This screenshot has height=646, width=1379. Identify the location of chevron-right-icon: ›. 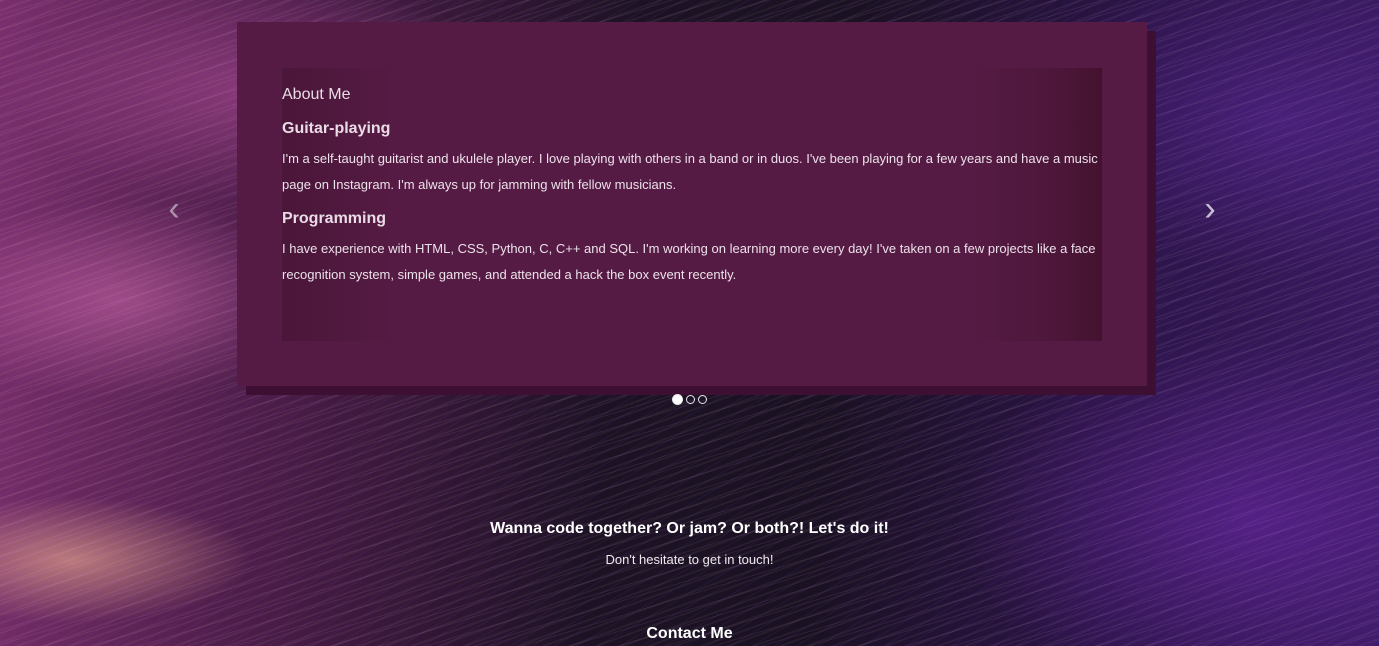
(1210, 209).